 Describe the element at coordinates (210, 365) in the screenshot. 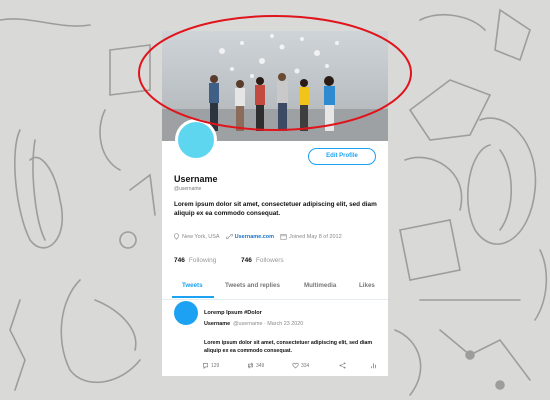

I see `reply-button: 129` at that location.